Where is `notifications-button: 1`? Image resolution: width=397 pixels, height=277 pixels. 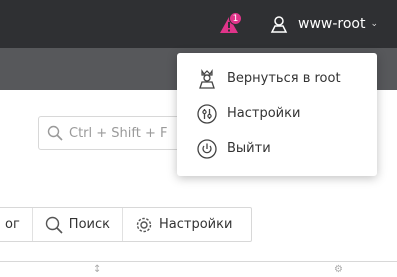 notifications-button: 1 is located at coordinates (230, 24).